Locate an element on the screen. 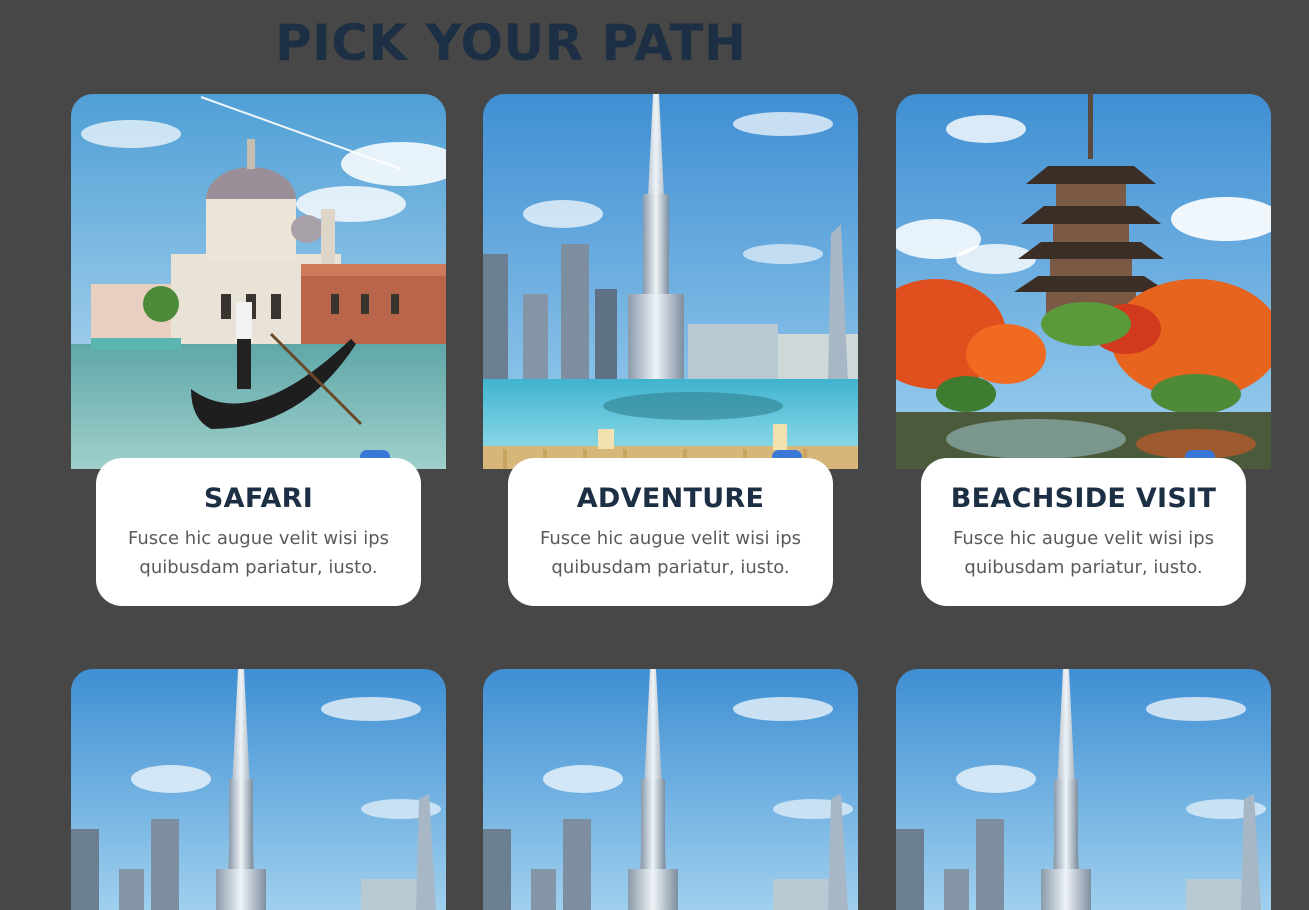 The image size is (1309, 910). card-title: SAFARI is located at coordinates (258, 498).